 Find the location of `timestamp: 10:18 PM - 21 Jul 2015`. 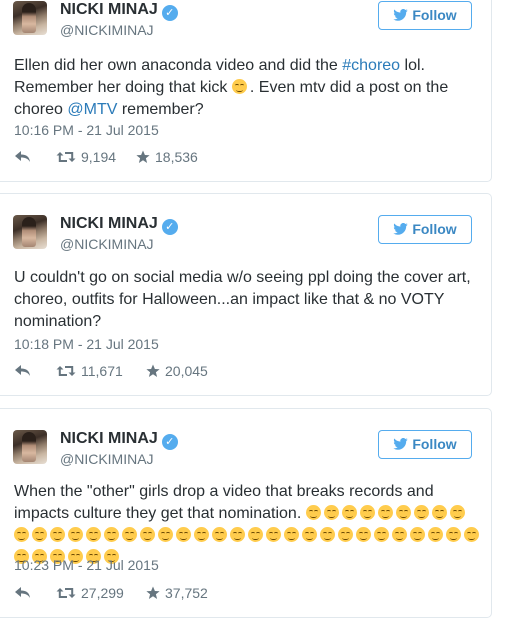

timestamp: 10:18 PM - 21 Jul 2015 is located at coordinates (86, 344).